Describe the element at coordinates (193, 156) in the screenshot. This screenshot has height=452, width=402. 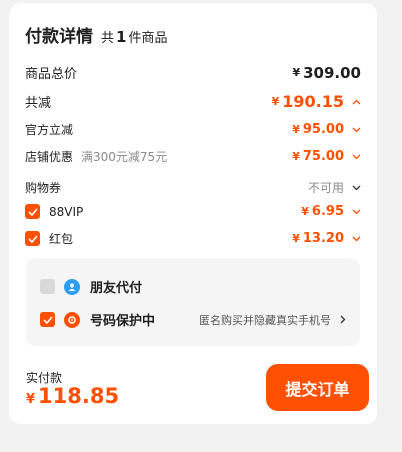
I see `store-discount-row: 店铺优惠 满300元减75元 ¥75.00` at that location.